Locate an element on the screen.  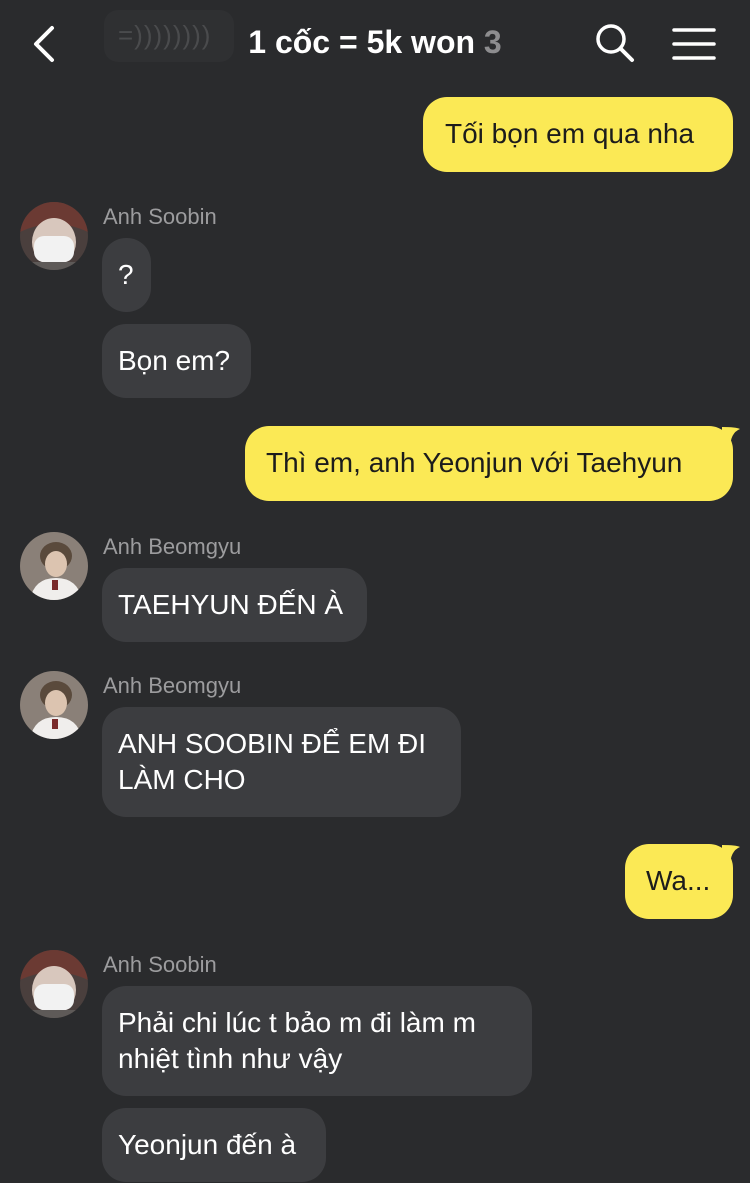
outgoing-message: Thì em, anh Yeonjun với Taehyun is located at coordinates (489, 463).